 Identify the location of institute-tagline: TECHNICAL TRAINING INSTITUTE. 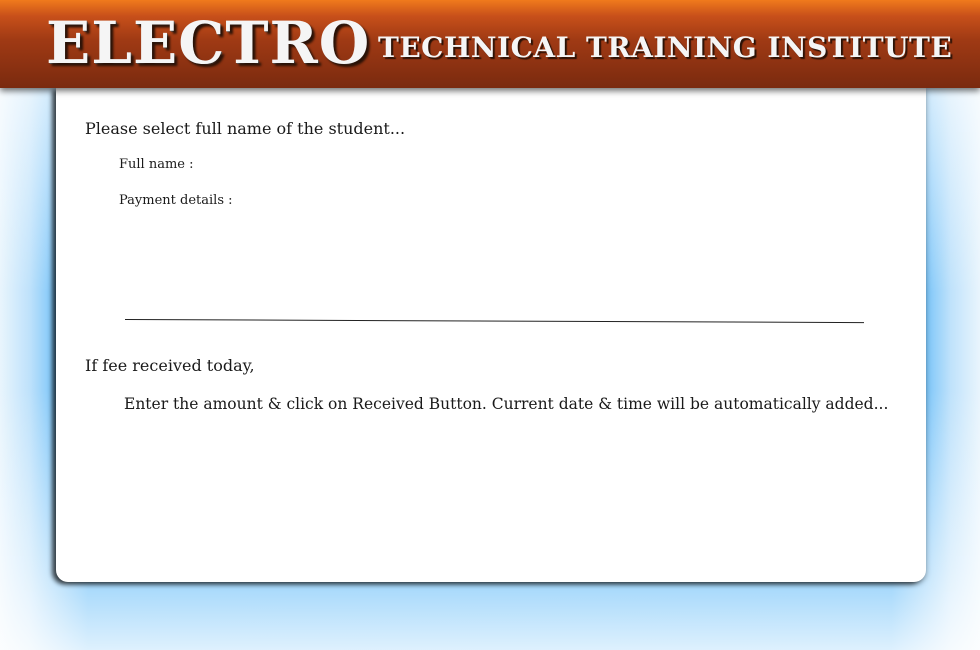
(665, 47).